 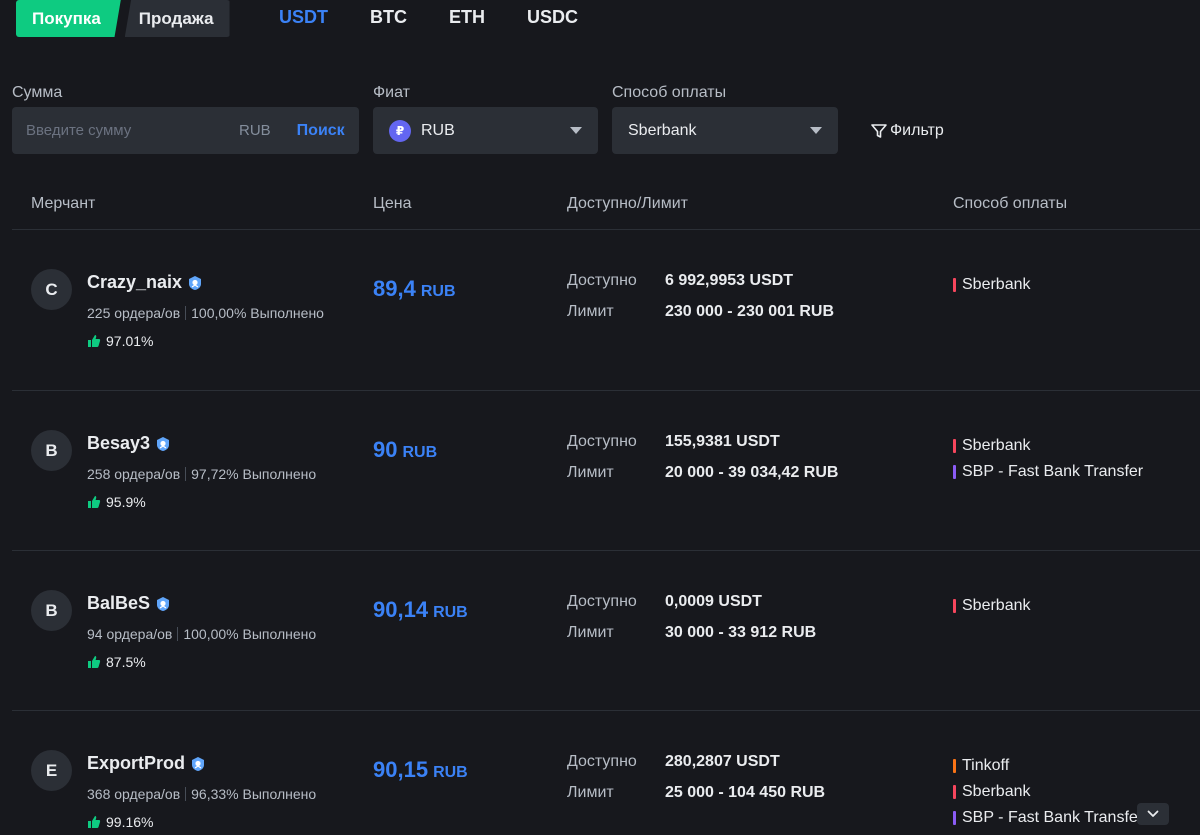 I want to click on header-available-limit: Доступно/Лимит, so click(x=627, y=203).